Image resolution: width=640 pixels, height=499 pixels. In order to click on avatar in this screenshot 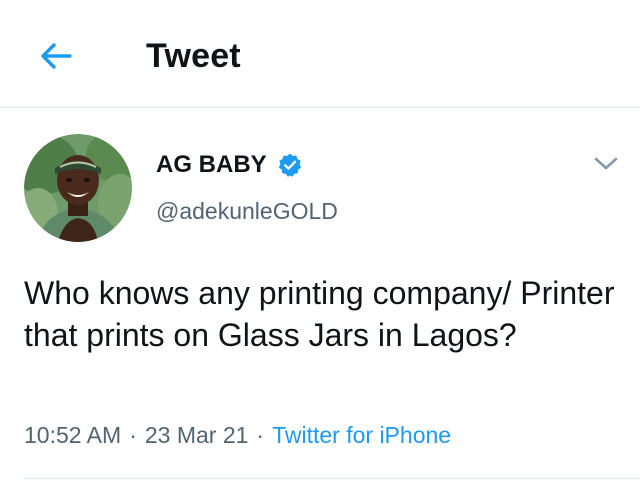, I will do `click(78, 188)`.